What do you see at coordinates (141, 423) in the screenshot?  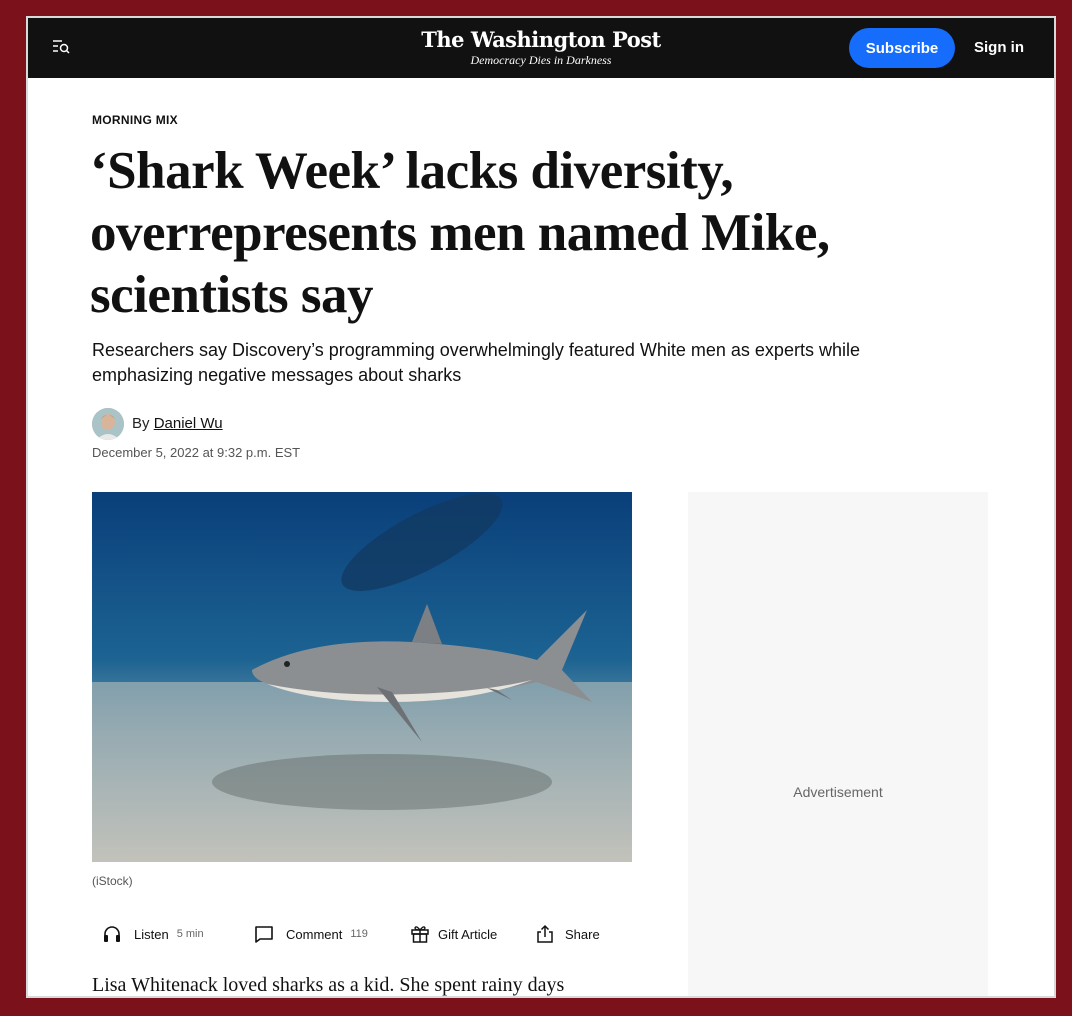 I see `byline-prefix: By` at bounding box center [141, 423].